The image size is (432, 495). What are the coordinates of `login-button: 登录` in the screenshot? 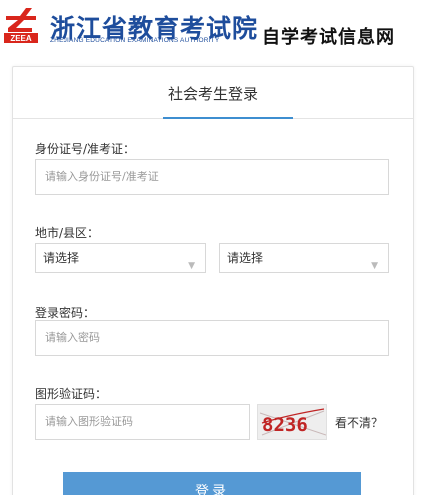 It's located at (212, 483).